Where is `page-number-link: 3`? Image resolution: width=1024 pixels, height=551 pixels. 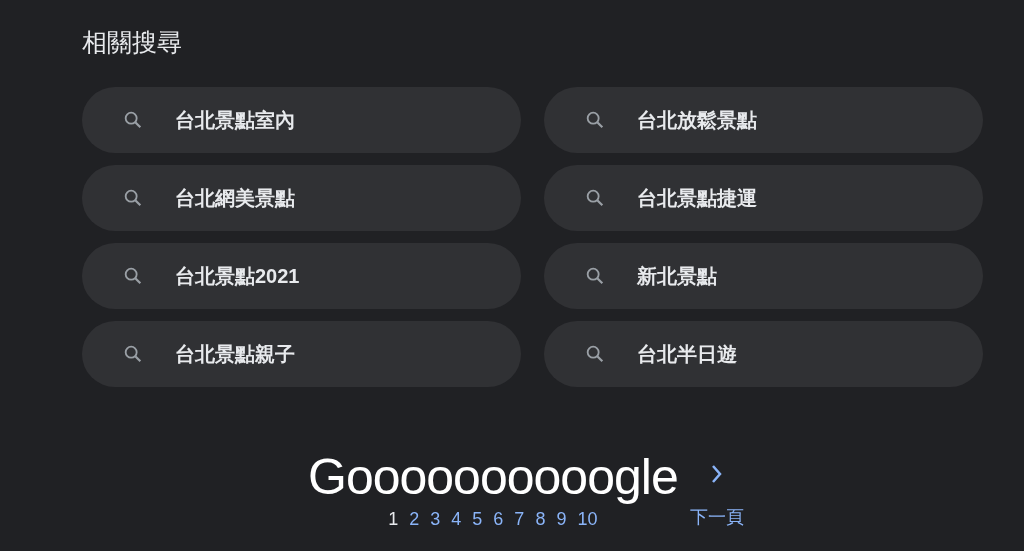 page-number-link: 3 is located at coordinates (435, 519).